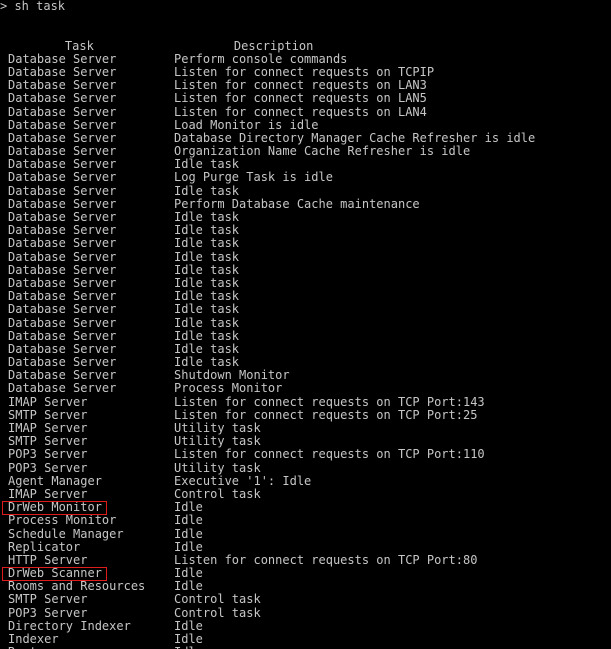 The height and width of the screenshot is (649, 611). Describe the element at coordinates (79, 45) in the screenshot. I see `column-header-task: Task` at that location.